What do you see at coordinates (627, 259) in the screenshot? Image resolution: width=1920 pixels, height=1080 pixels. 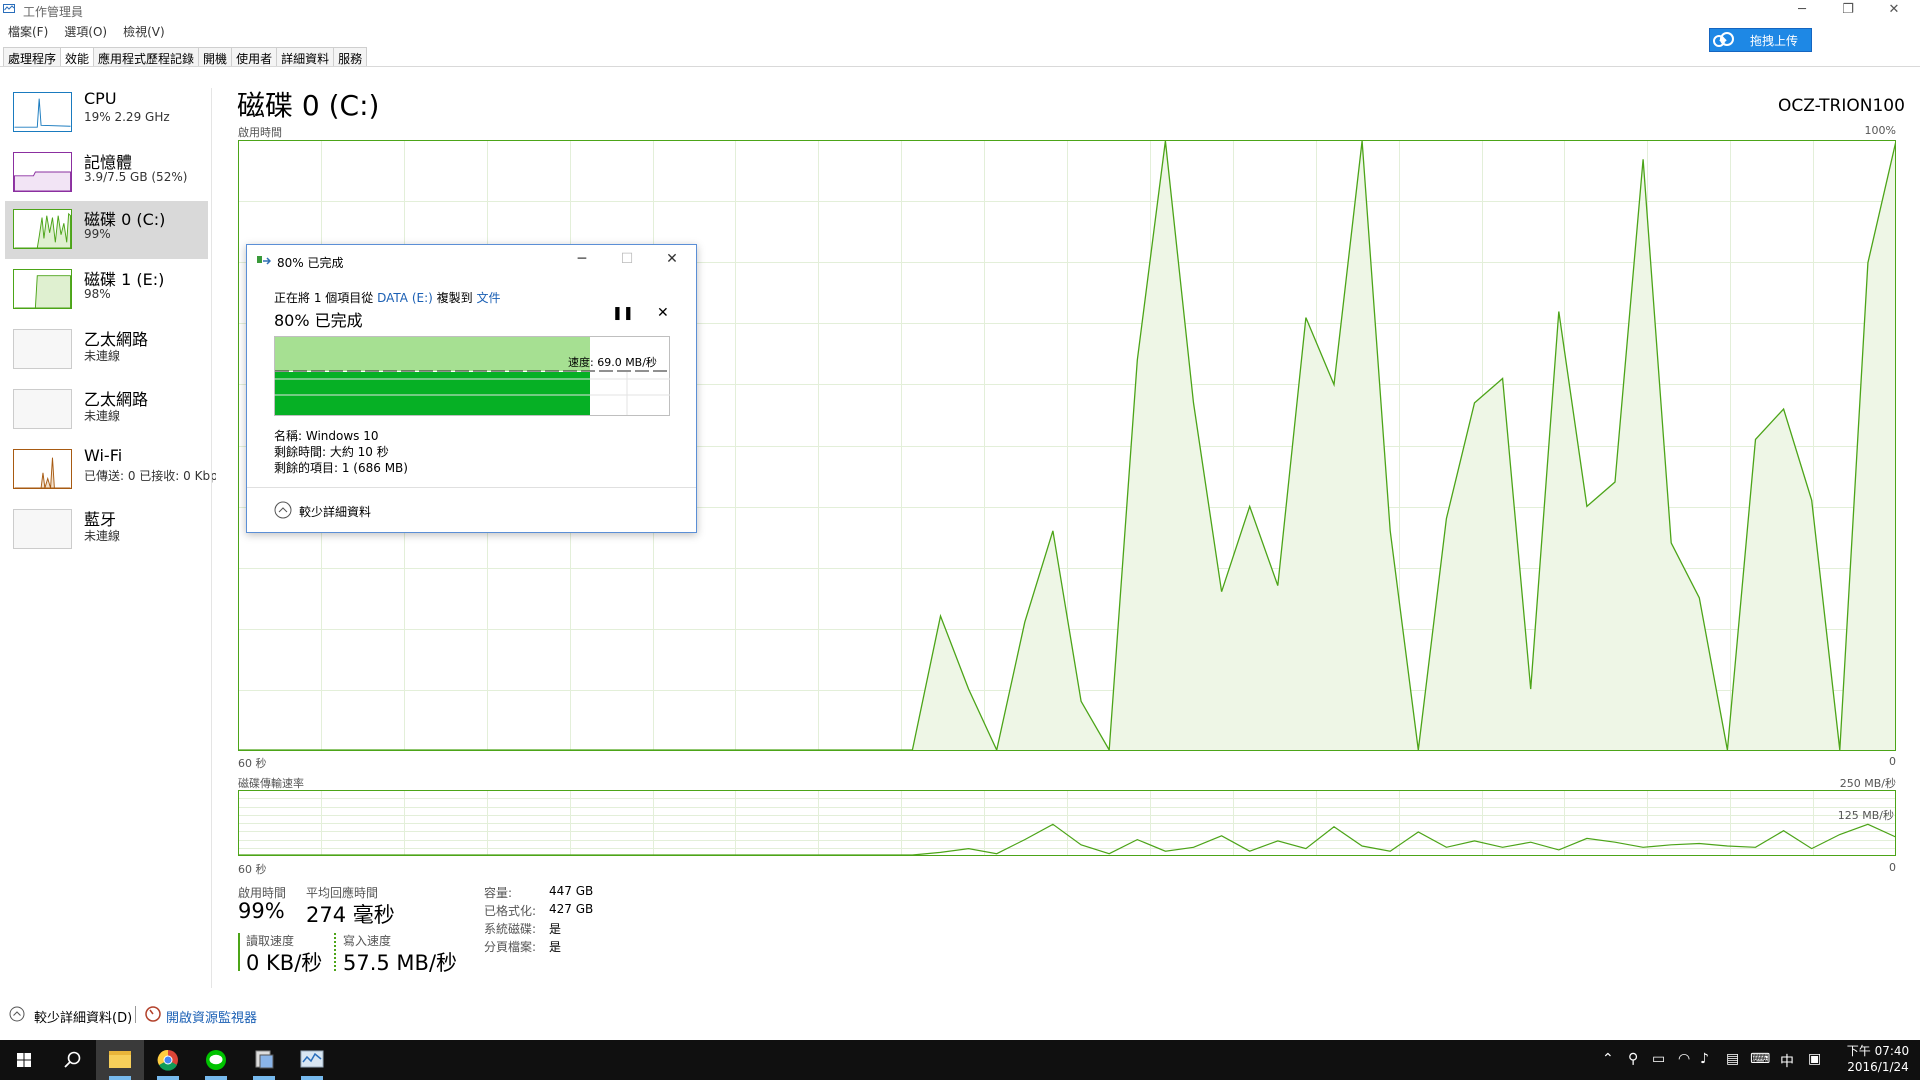 I see `dialog-maximize-button: ☐` at bounding box center [627, 259].